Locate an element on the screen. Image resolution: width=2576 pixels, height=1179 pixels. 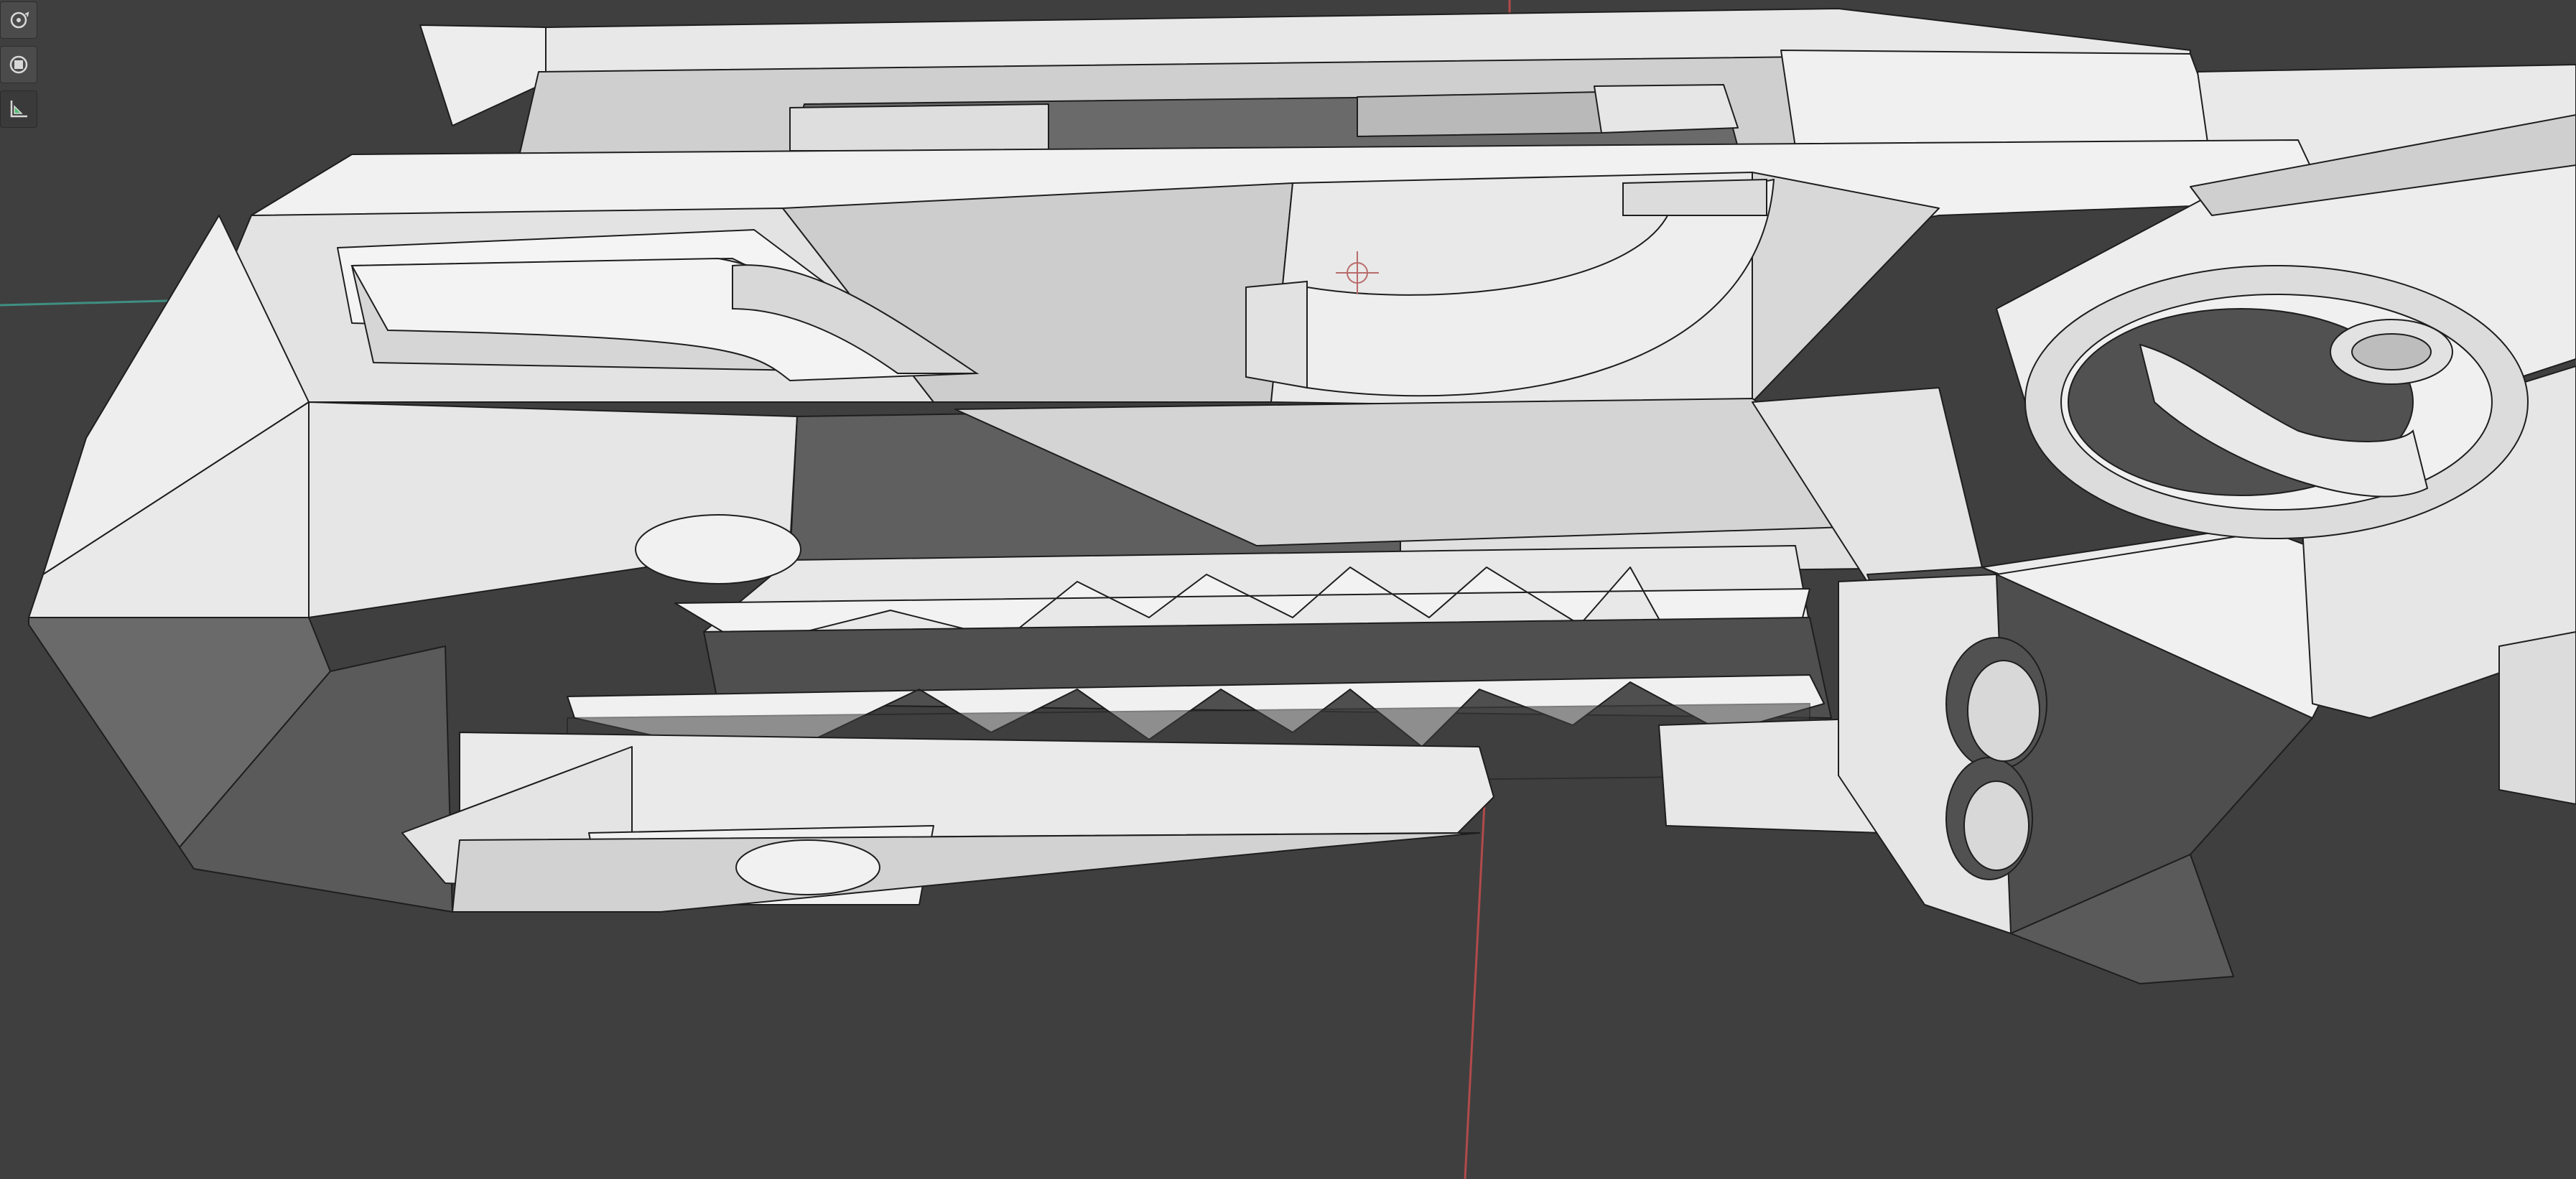
ruler-measure-button is located at coordinates (18, 109).